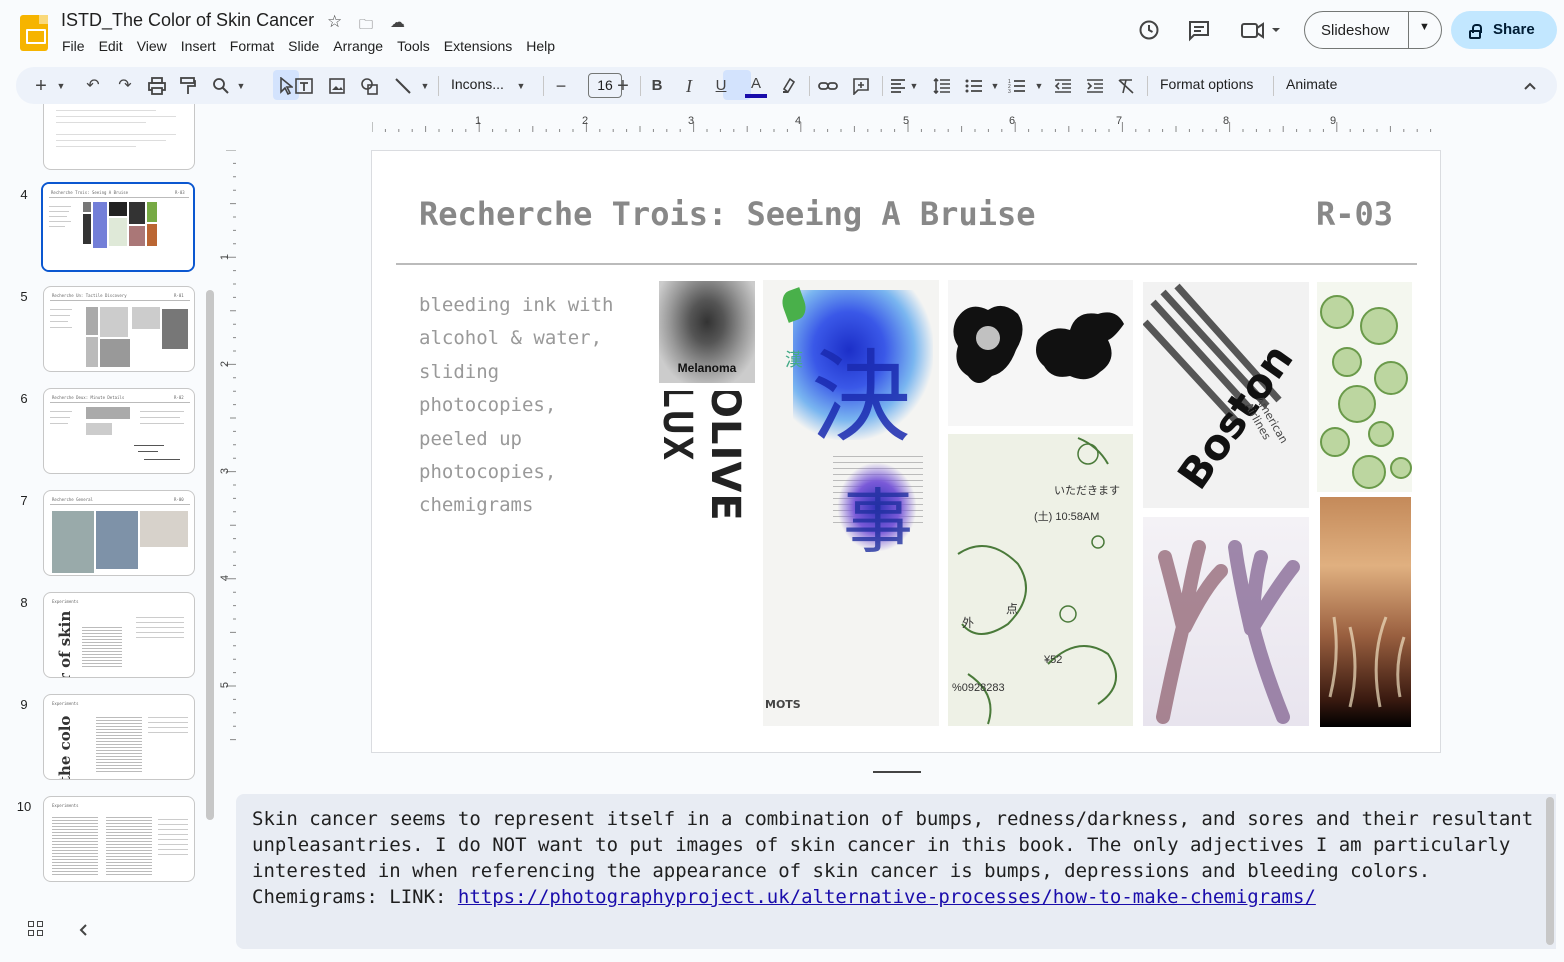 The image size is (1564, 962). What do you see at coordinates (1206, 84) in the screenshot?
I see `format-options-button: Format options` at bounding box center [1206, 84].